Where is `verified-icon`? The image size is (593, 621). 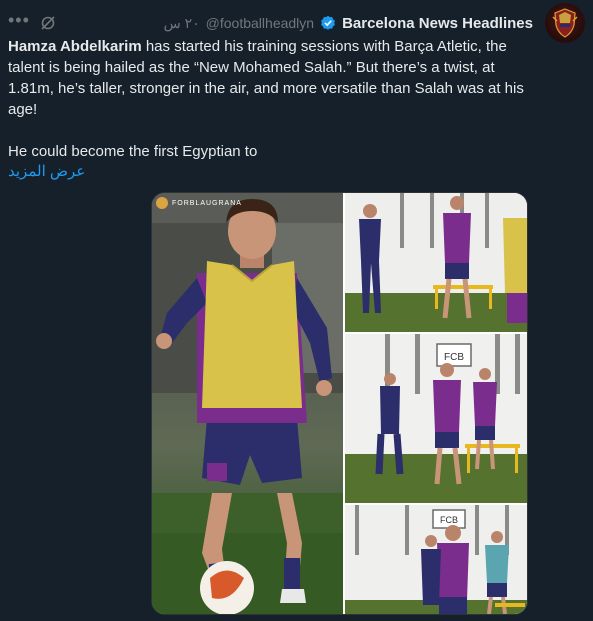 verified-icon is located at coordinates (328, 22).